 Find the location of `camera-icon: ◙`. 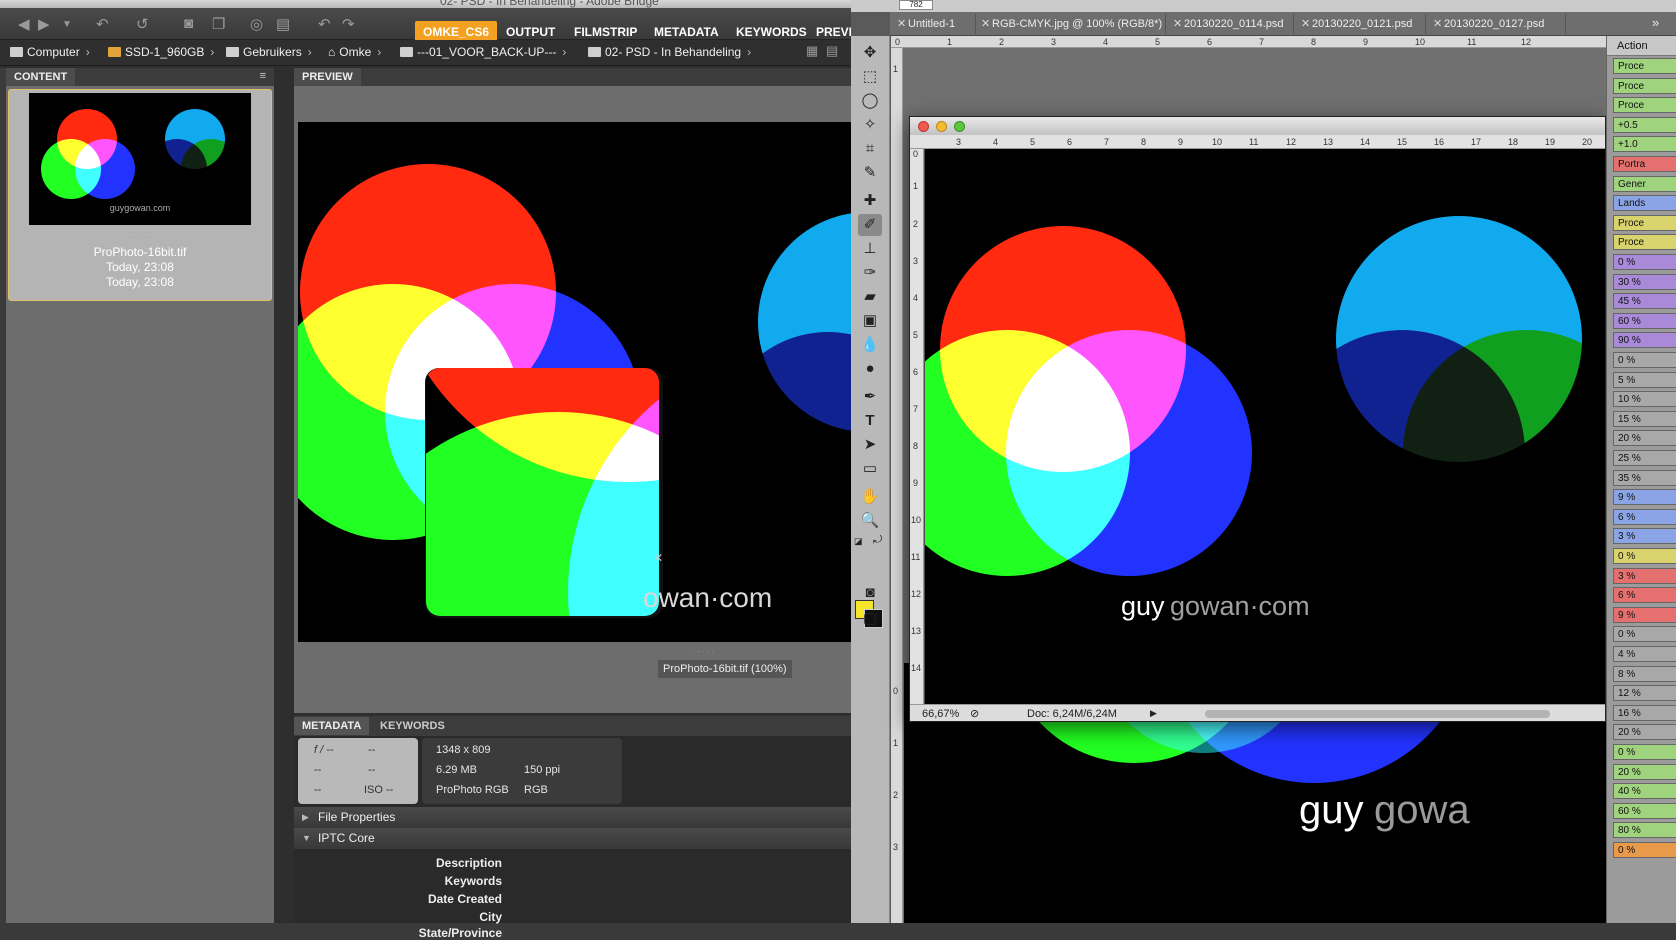

camera-icon: ◙ is located at coordinates (188, 23).